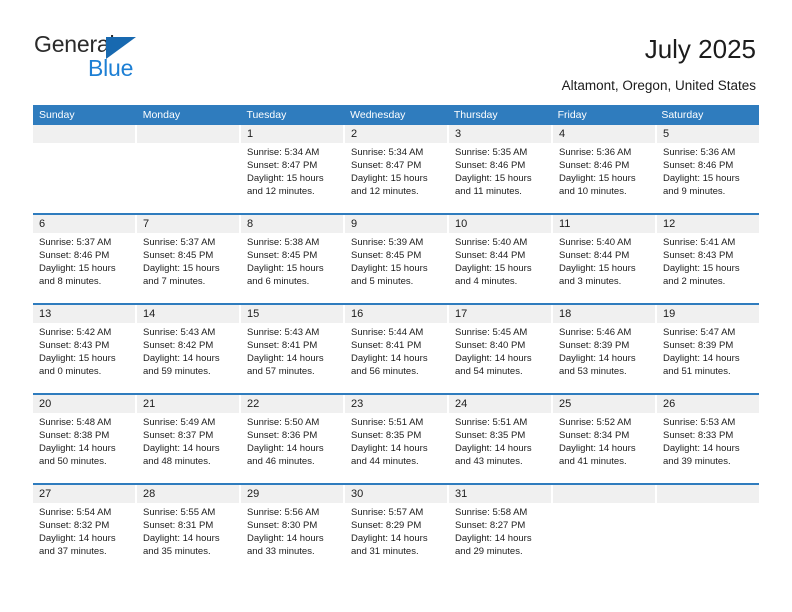 The width and height of the screenshot is (792, 612). I want to click on day-info-line: and 53 minutes., so click(593, 371).